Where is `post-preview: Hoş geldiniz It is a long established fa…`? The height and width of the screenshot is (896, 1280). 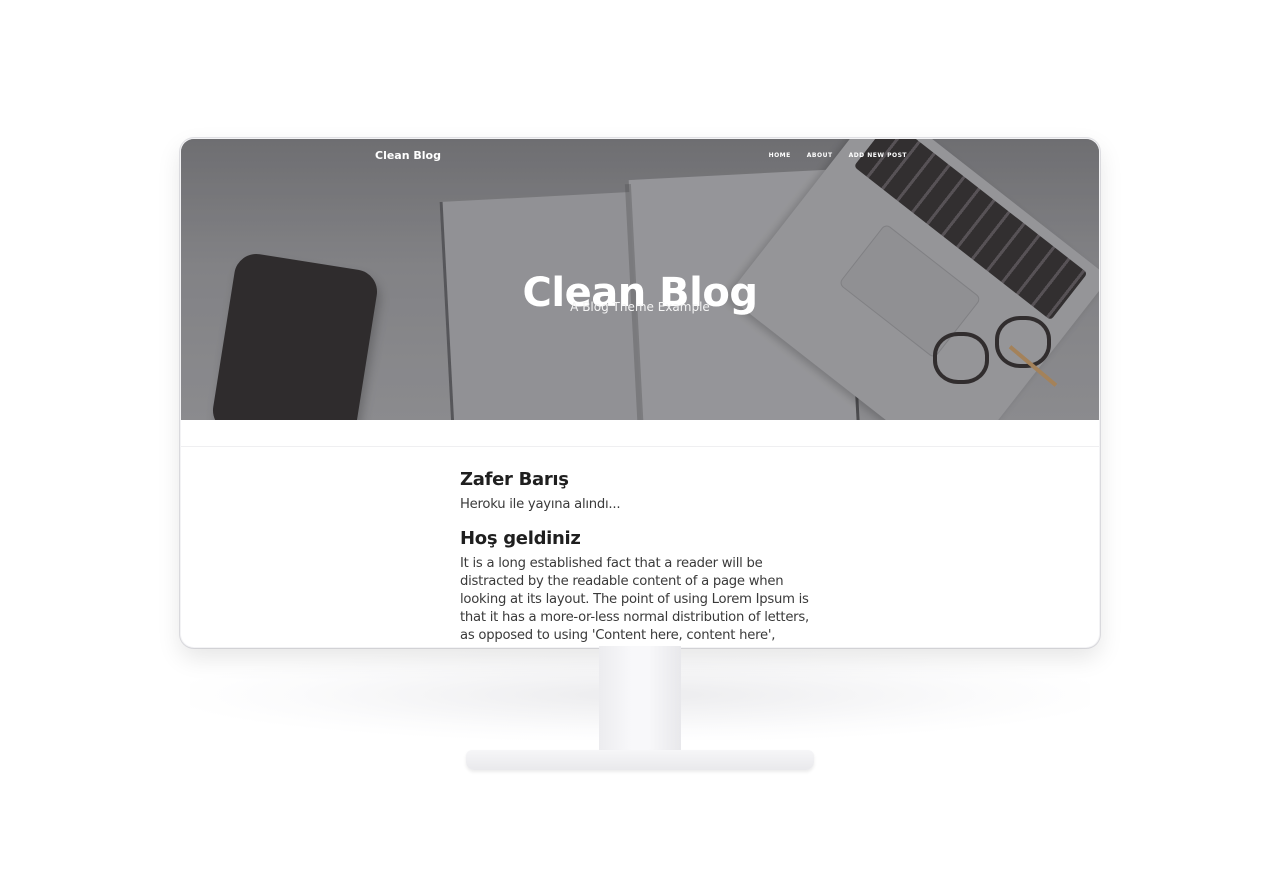 post-preview: Hoş geldiniz It is a long established fa… is located at coordinates (642, 587).